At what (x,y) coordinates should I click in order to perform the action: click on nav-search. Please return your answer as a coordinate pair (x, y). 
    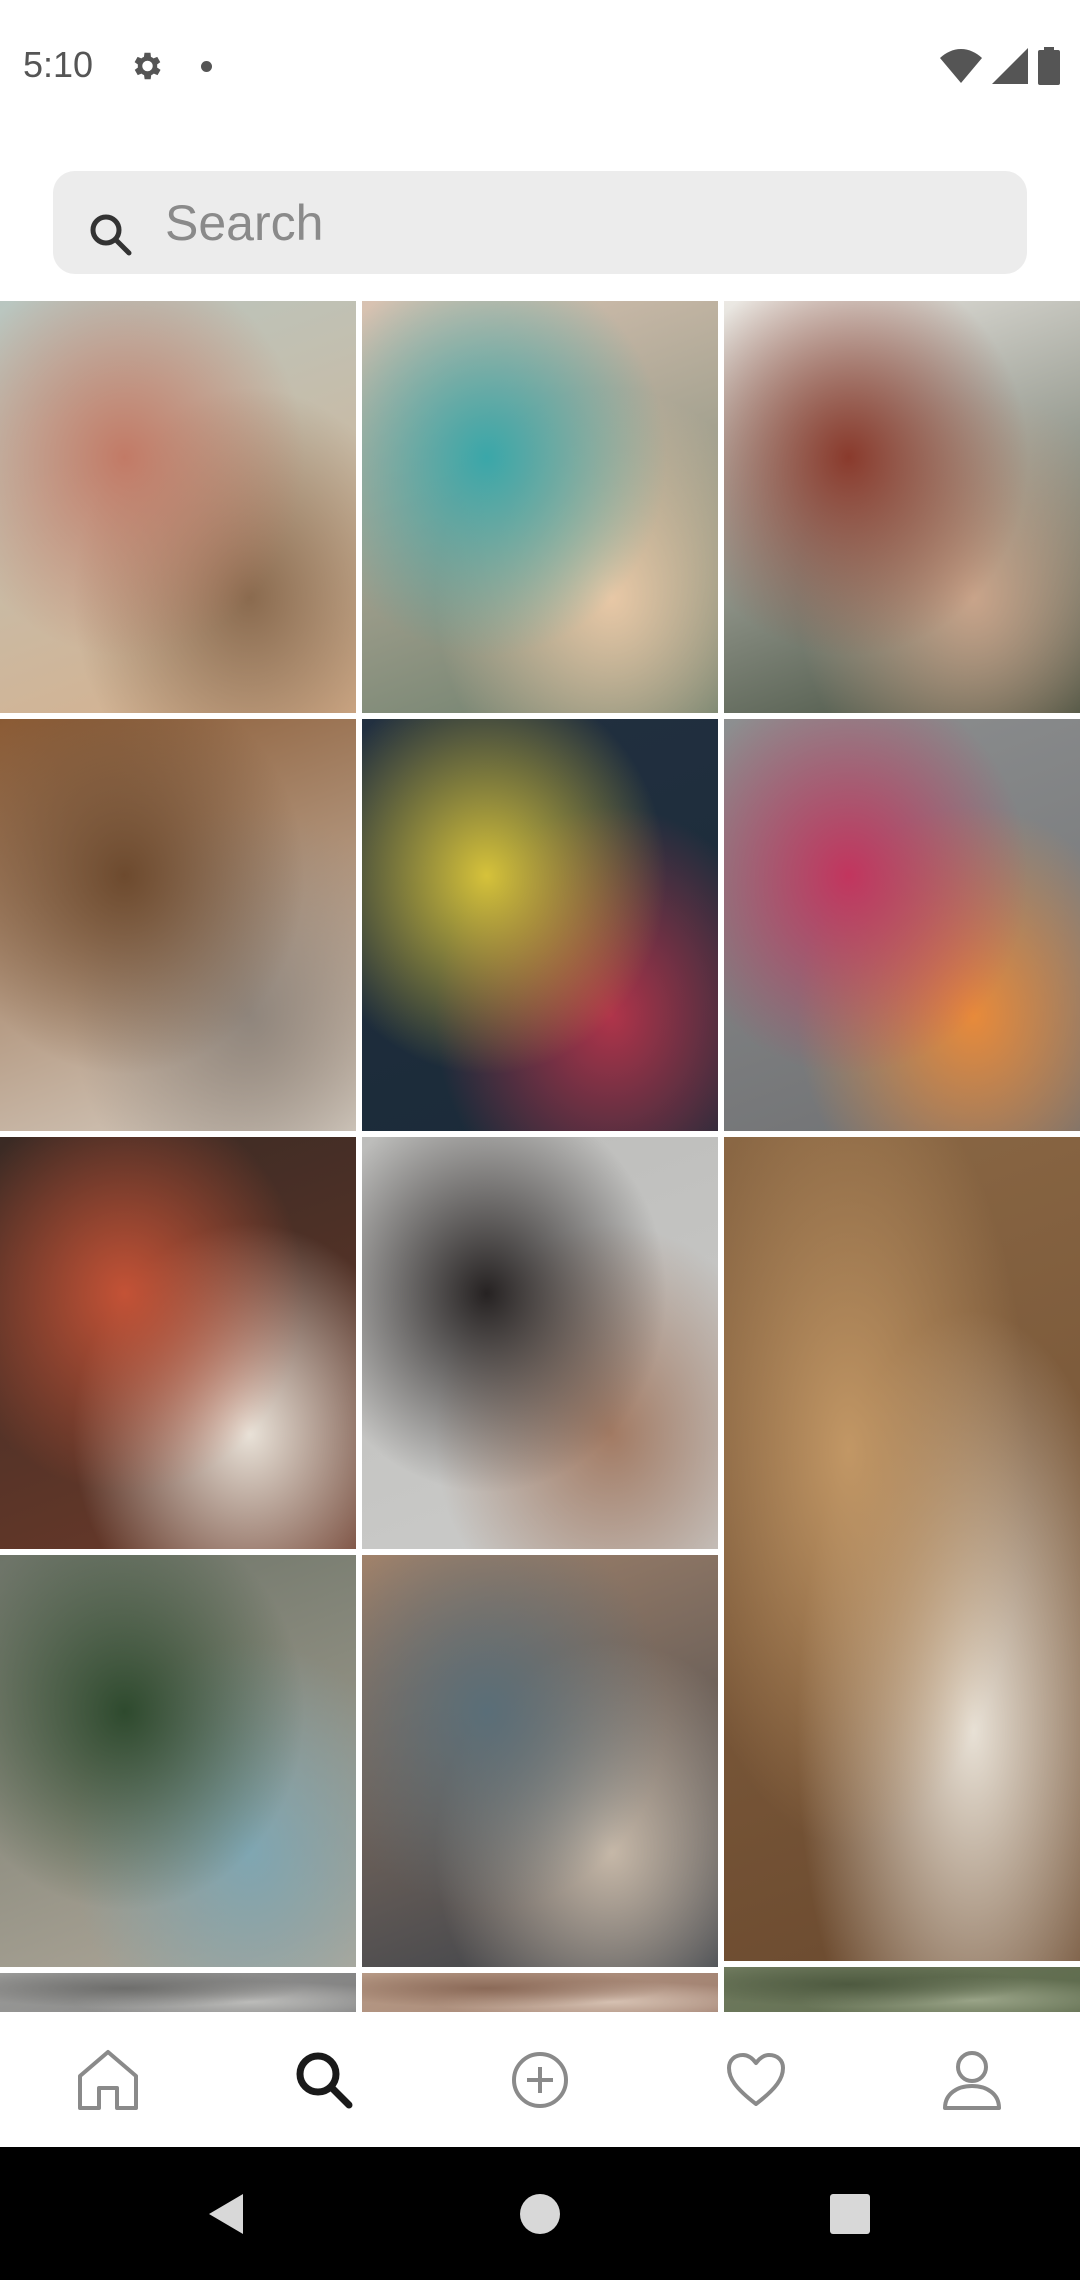
    Looking at the image, I should click on (324, 2079).